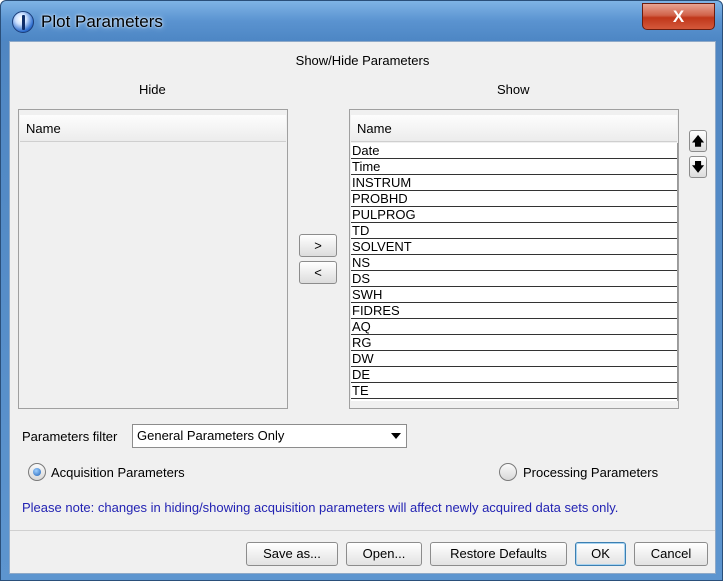  I want to click on hide-list-header: Name, so click(153, 128).